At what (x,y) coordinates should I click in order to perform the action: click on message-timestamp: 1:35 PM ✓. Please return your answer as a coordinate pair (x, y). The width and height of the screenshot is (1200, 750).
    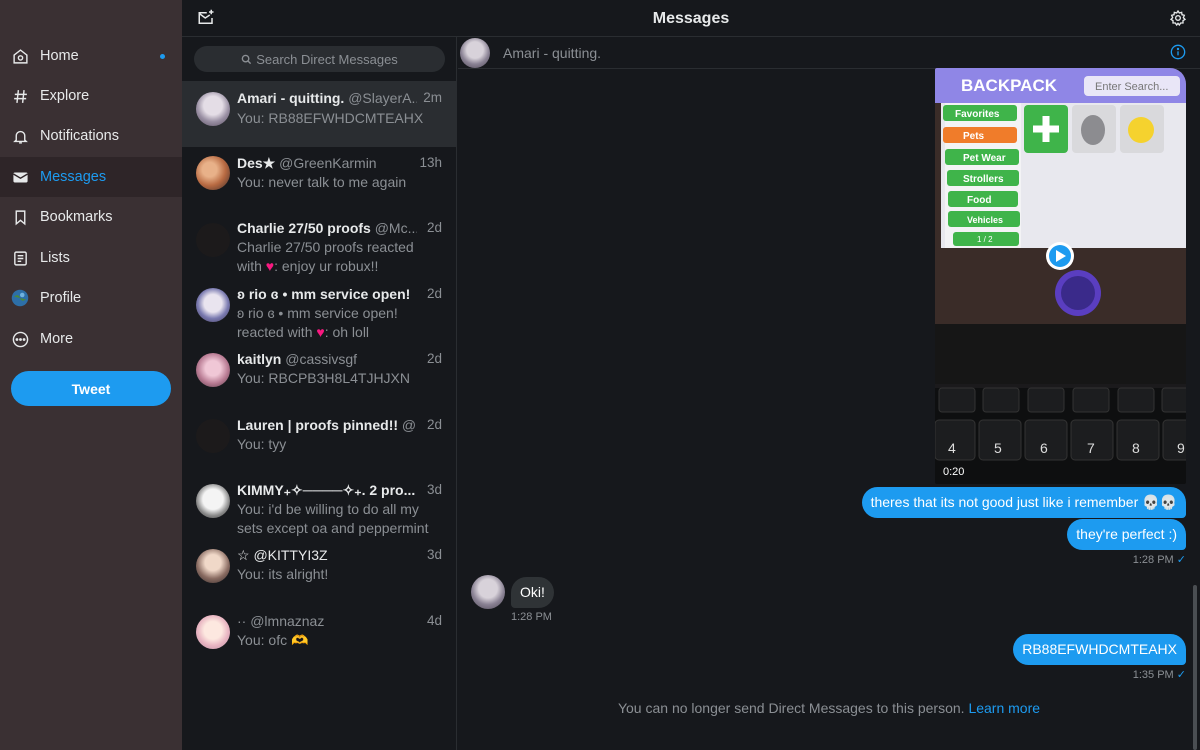
    Looking at the image, I should click on (1159, 675).